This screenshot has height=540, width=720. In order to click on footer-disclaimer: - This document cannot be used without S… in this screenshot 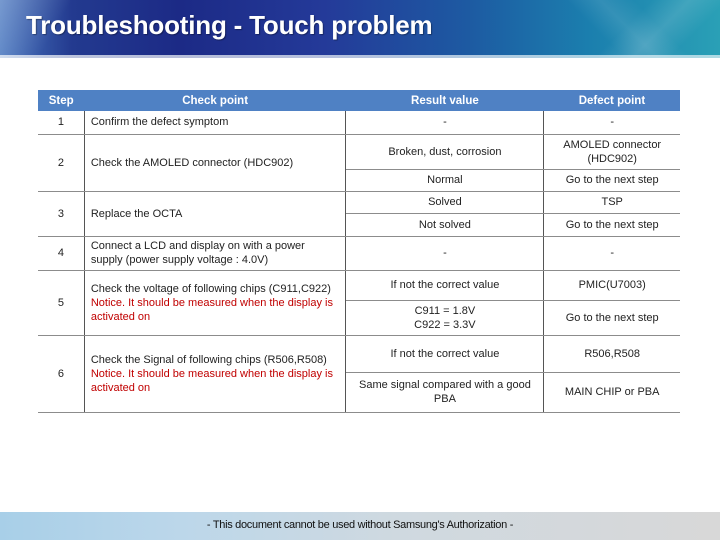, I will do `click(360, 525)`.